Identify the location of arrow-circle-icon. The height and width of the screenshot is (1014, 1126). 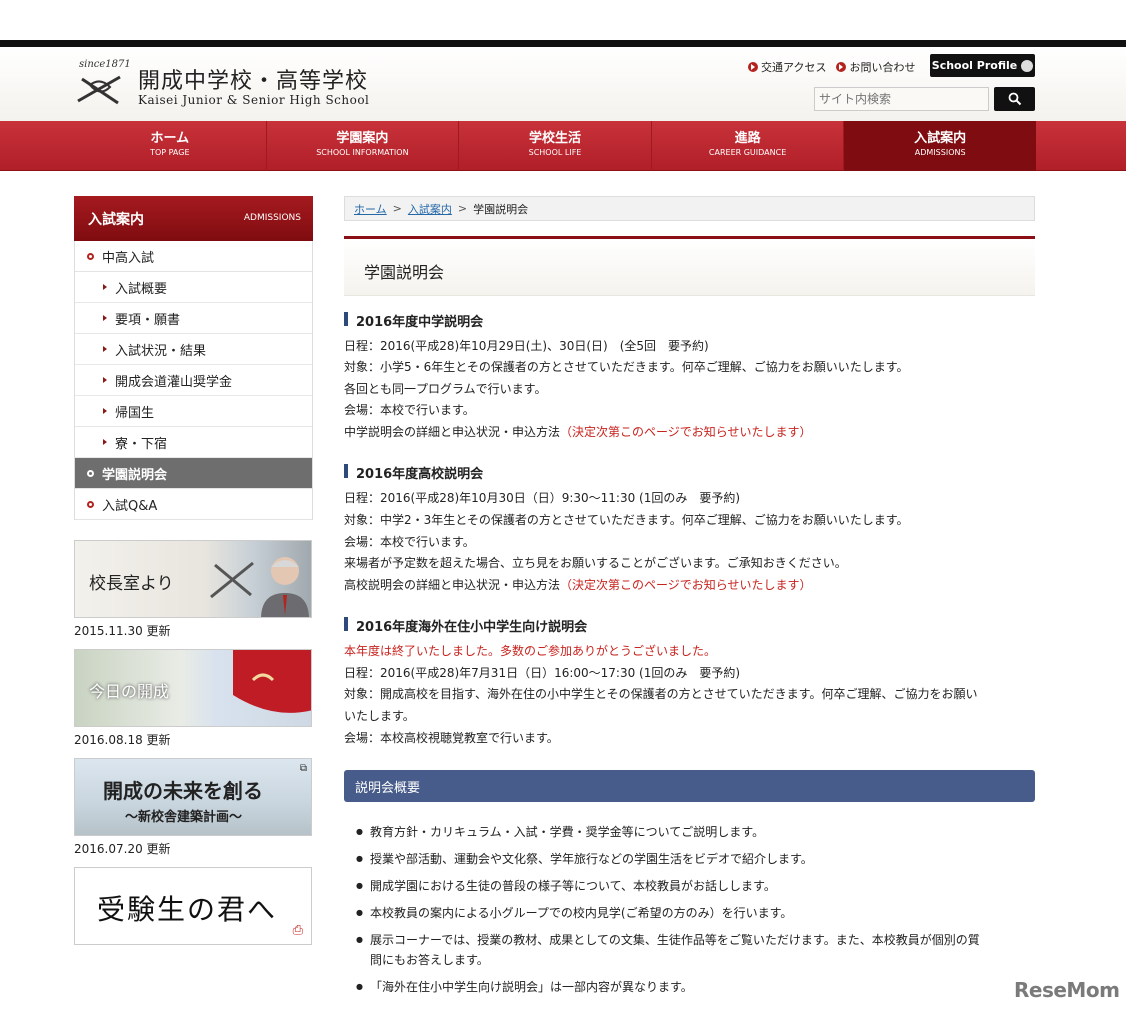
(841, 67).